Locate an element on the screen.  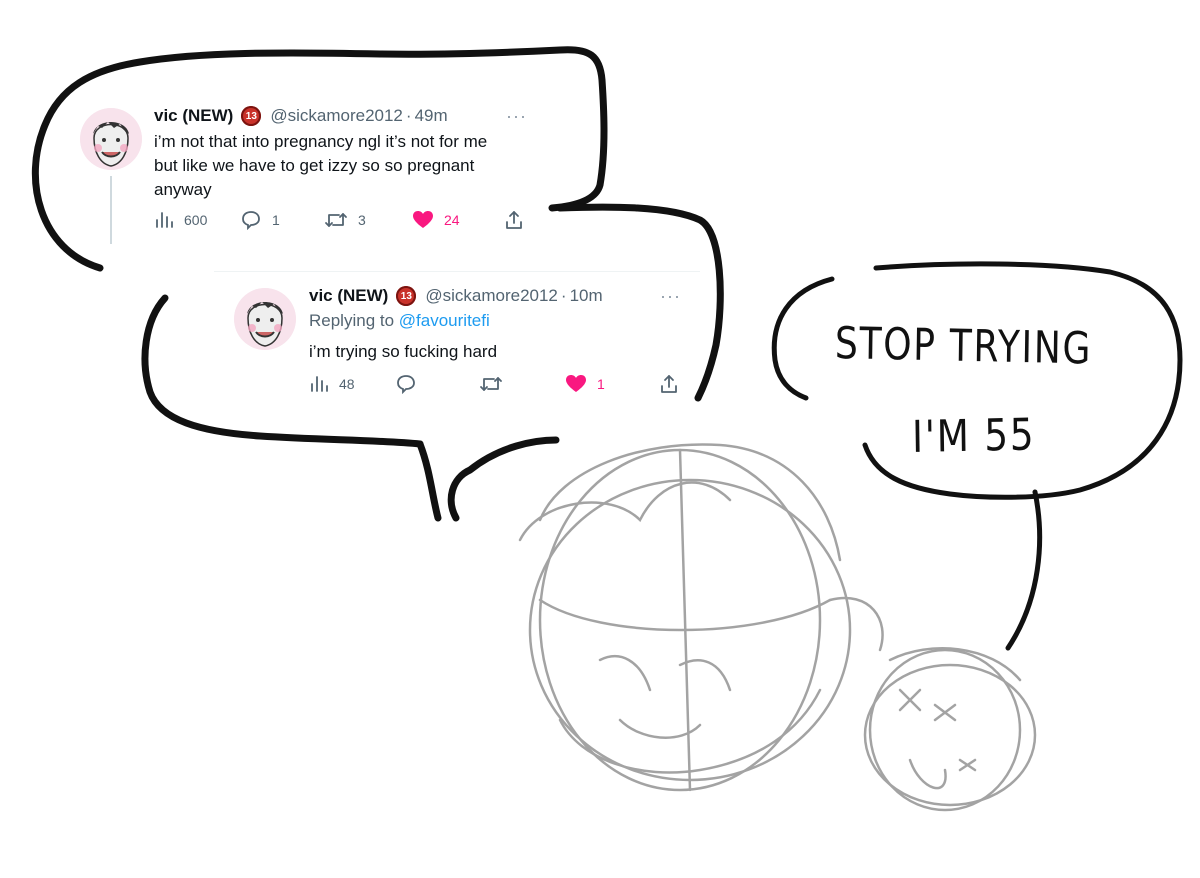
tweet-actions: 48 1 is located at coordinates (499, 386).